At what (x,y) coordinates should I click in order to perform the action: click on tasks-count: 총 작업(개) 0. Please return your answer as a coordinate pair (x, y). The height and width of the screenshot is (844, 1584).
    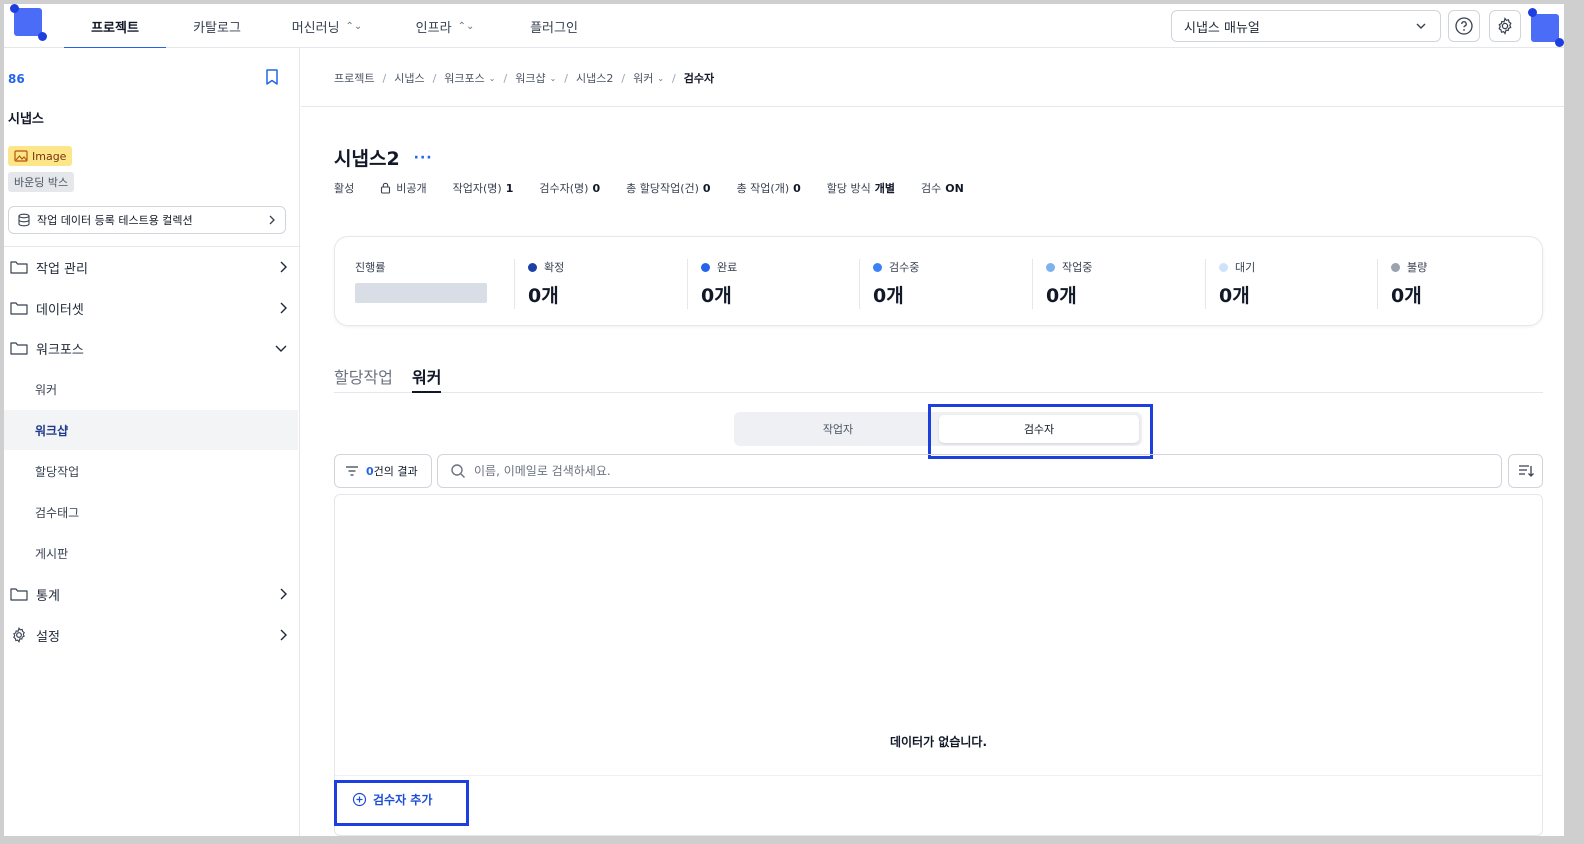
    Looking at the image, I should click on (769, 188).